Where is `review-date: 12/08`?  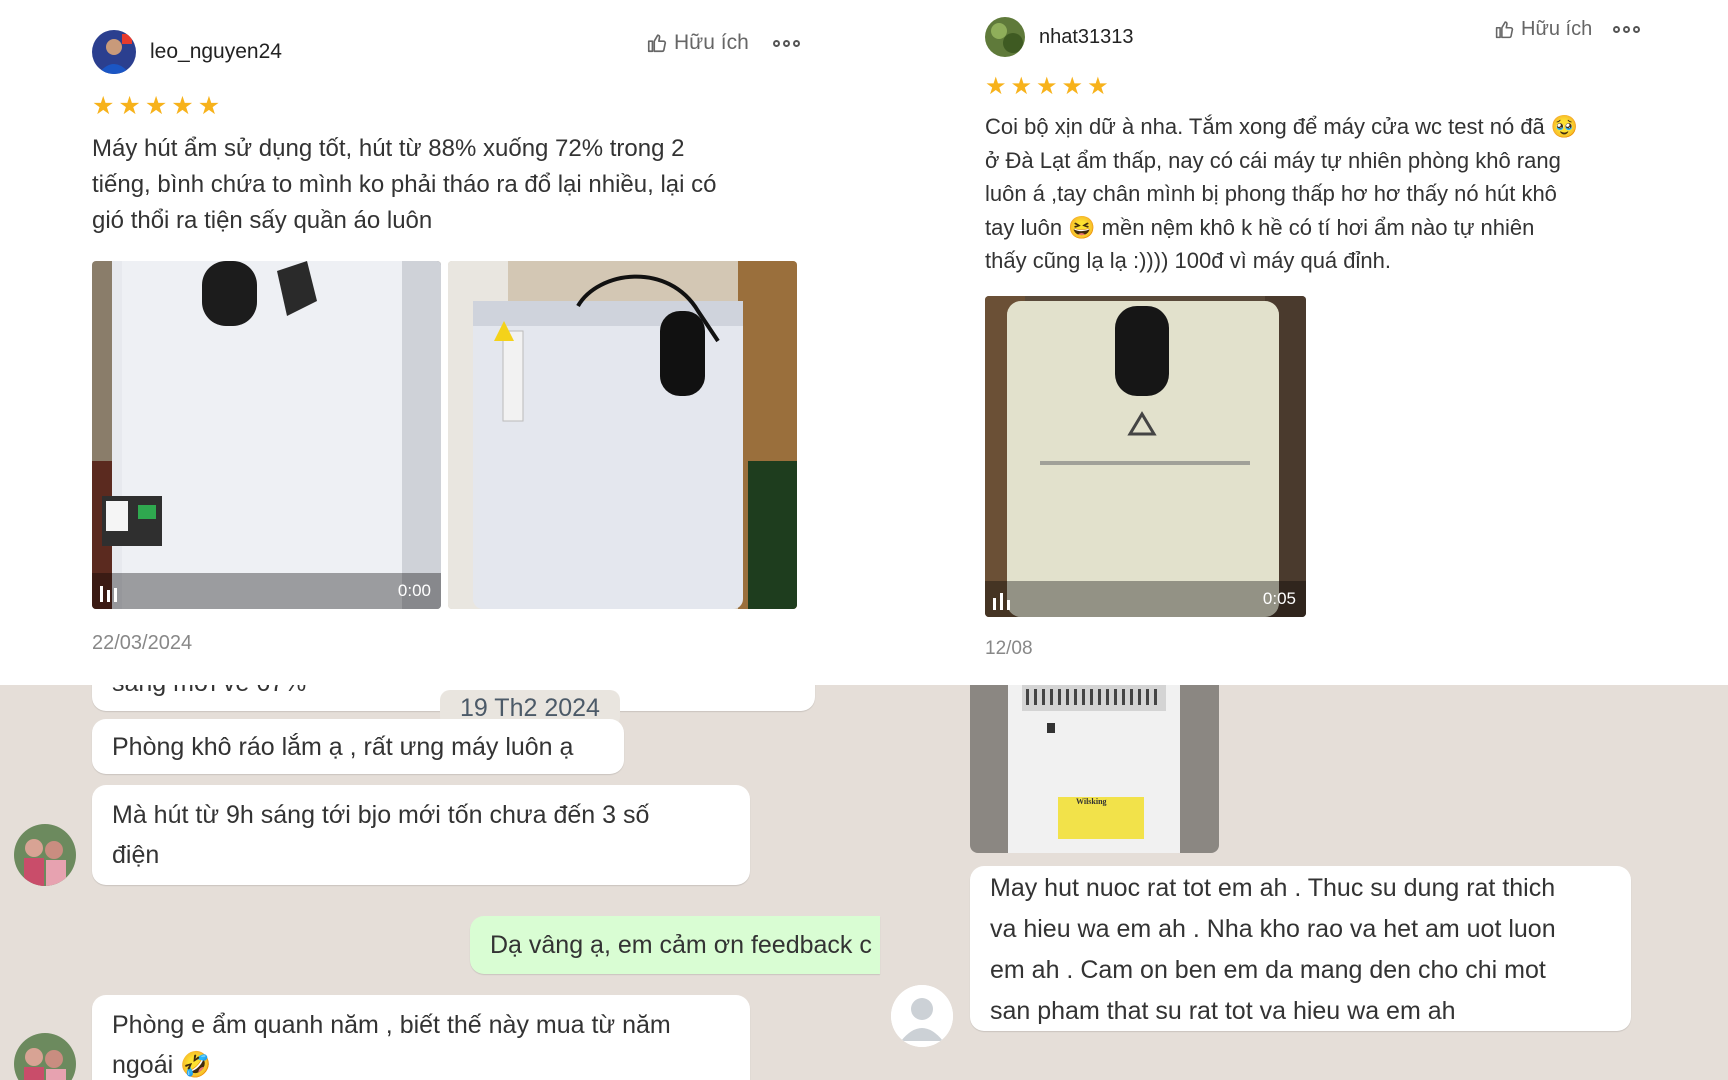 review-date: 12/08 is located at coordinates (1009, 648).